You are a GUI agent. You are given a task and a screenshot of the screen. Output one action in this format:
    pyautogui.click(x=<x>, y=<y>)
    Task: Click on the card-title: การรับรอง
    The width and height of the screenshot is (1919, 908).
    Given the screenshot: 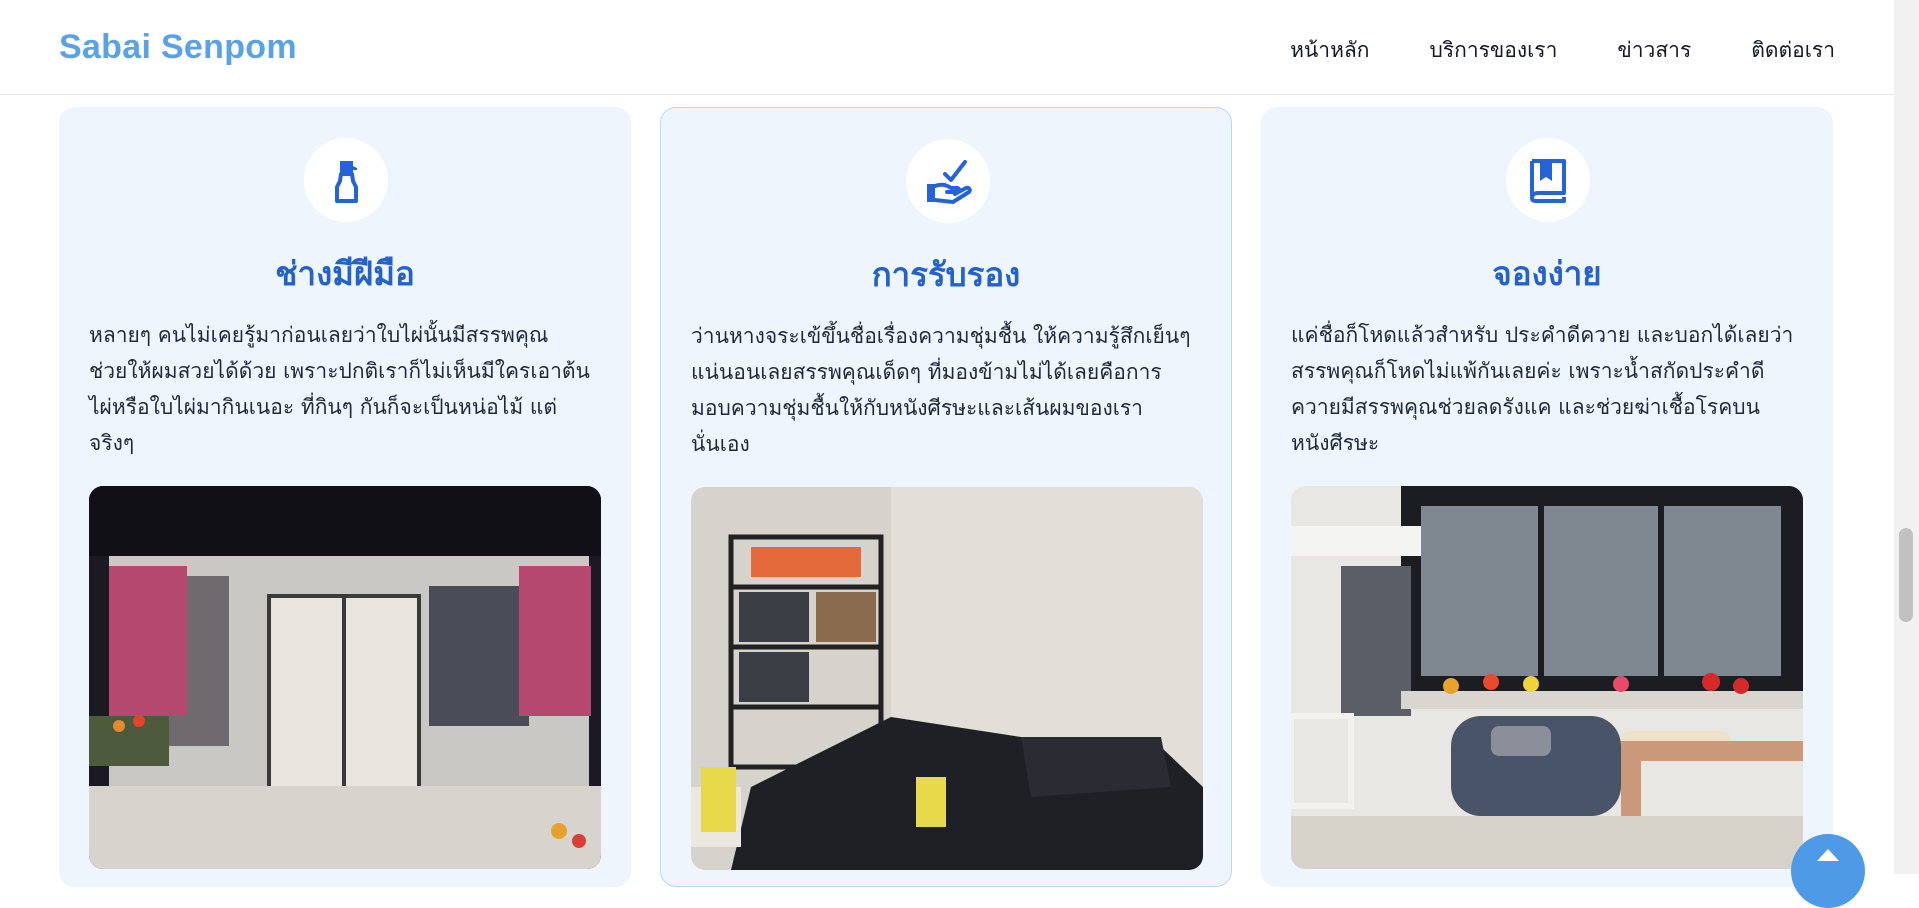 What is the action you would take?
    pyautogui.click(x=946, y=274)
    